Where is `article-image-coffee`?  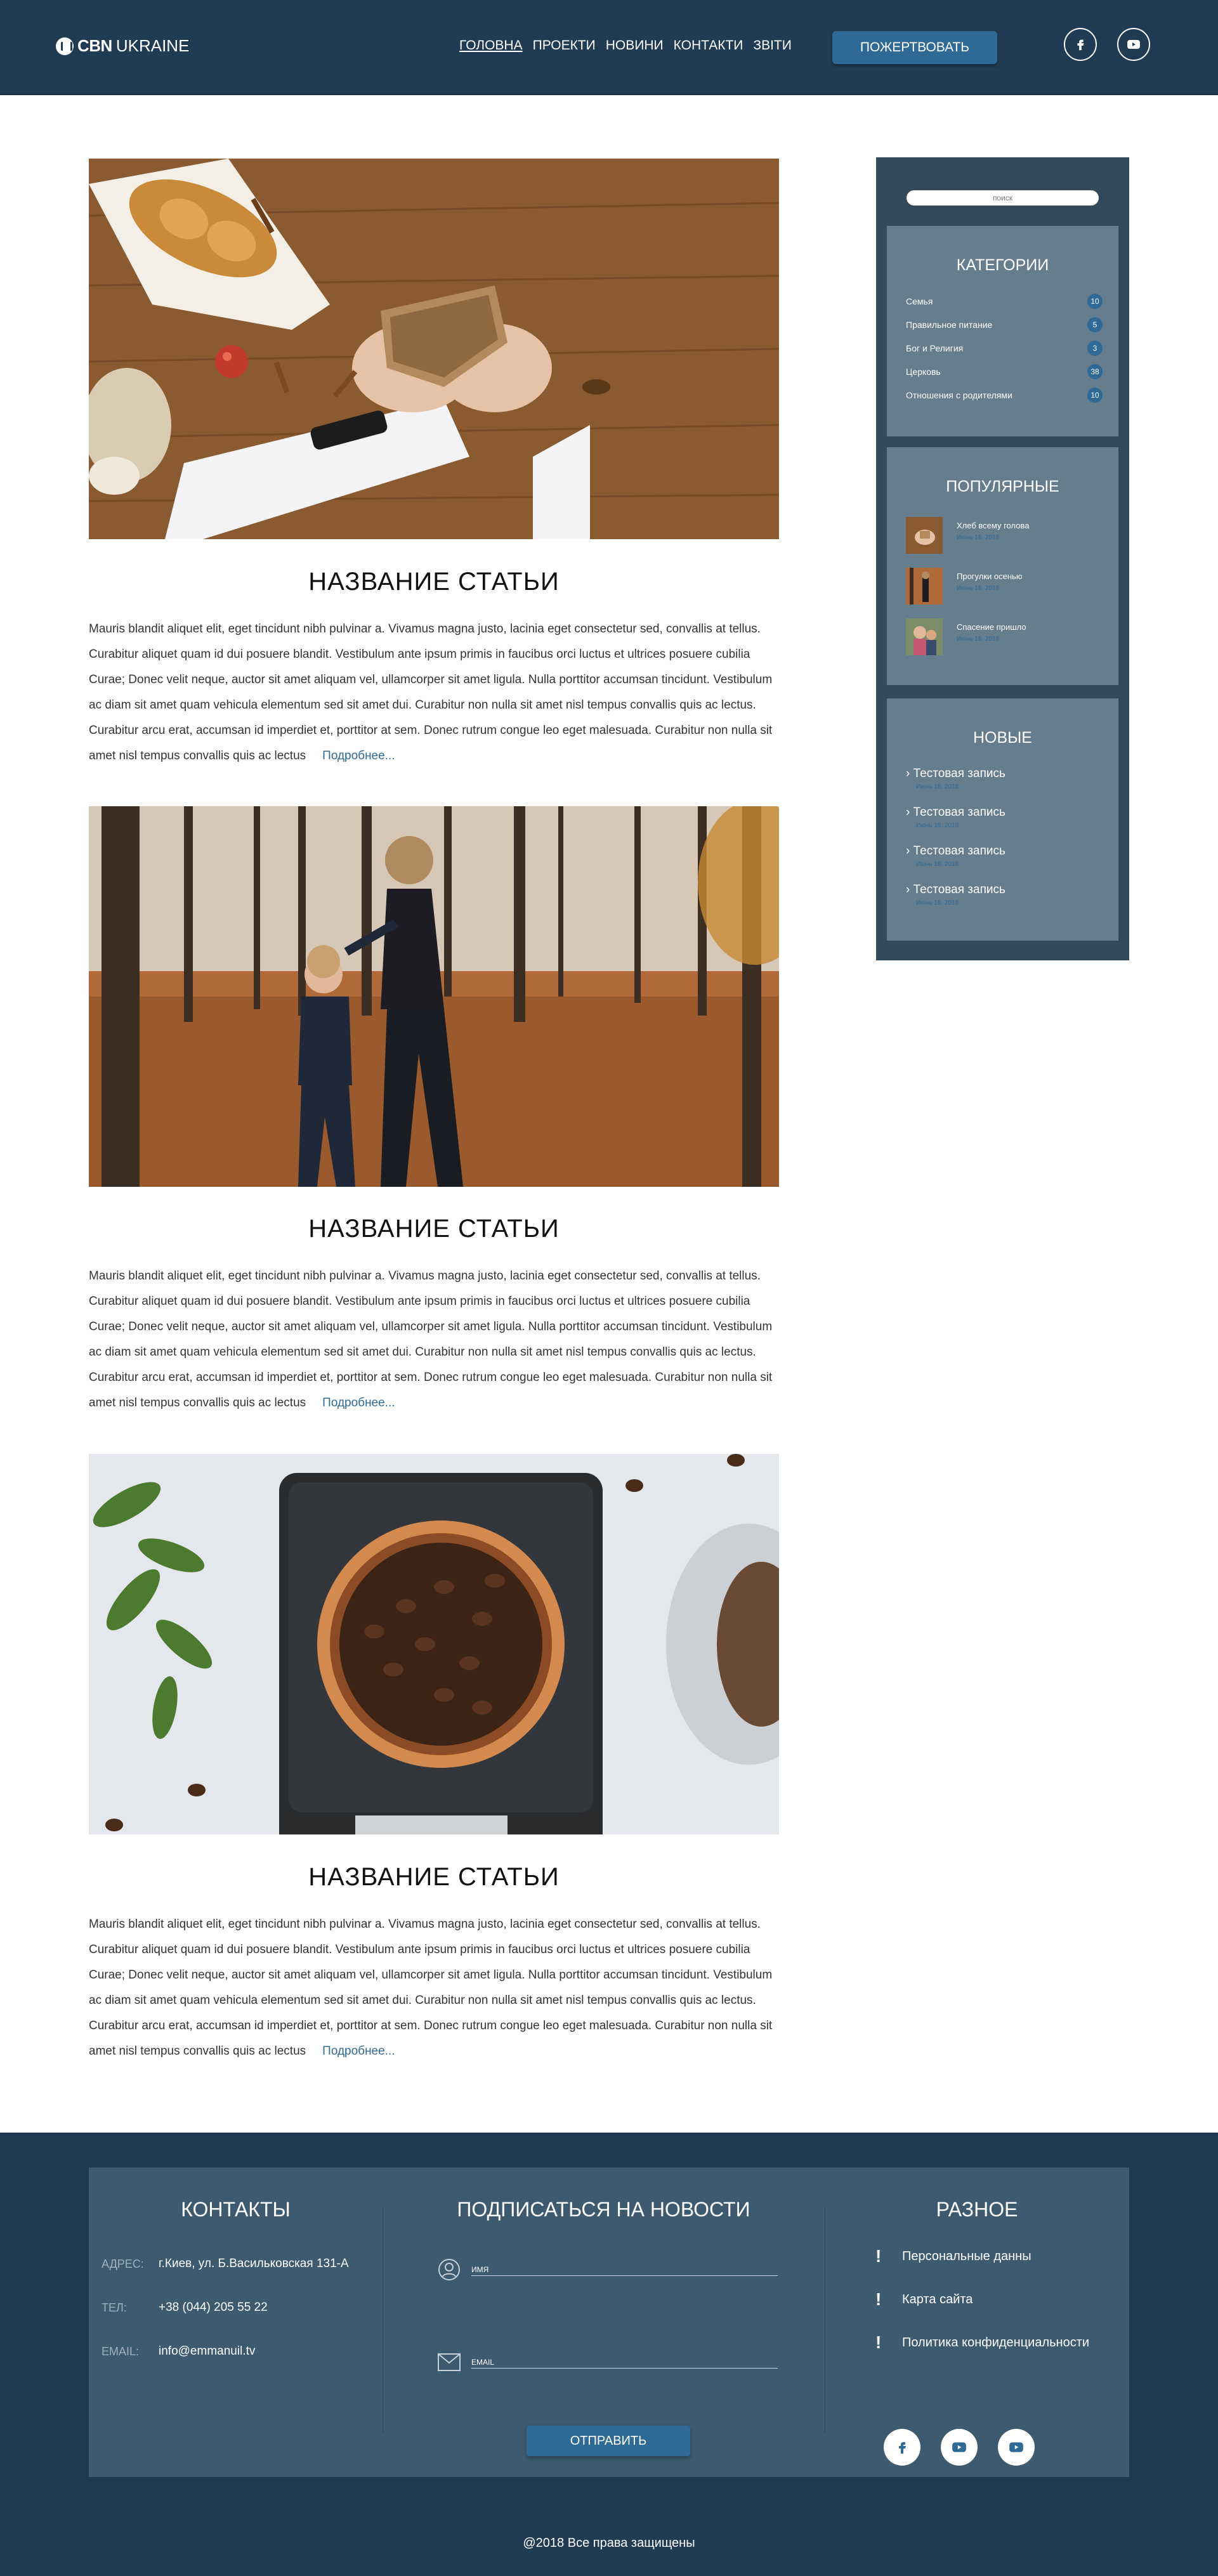 article-image-coffee is located at coordinates (434, 1644).